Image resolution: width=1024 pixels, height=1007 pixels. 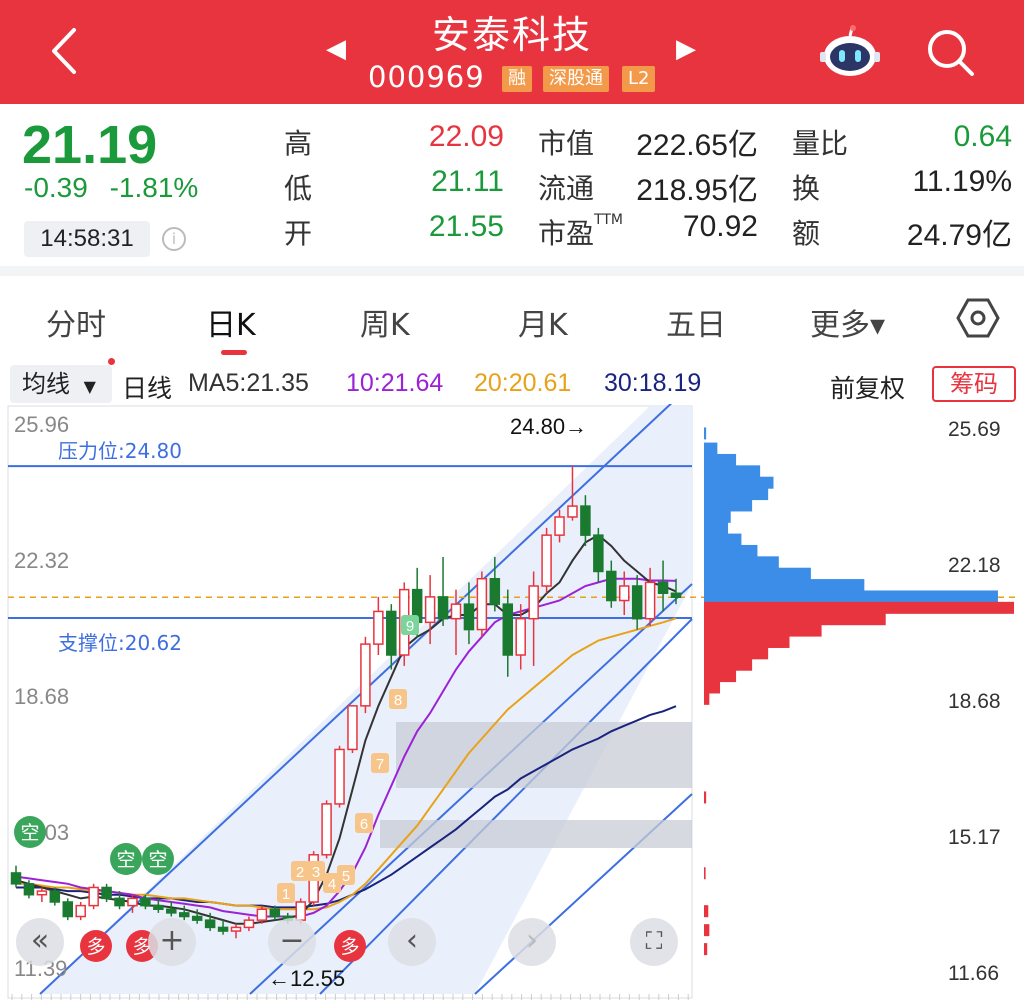 I want to click on pe-value: 70.92, so click(x=720, y=226).